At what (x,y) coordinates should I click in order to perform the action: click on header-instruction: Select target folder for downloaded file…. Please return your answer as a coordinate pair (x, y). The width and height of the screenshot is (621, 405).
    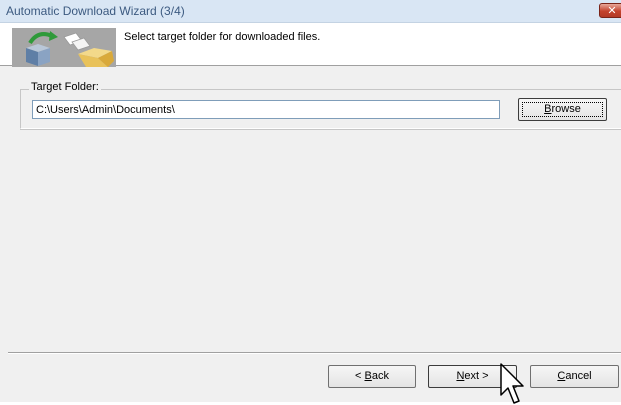
    Looking at the image, I should click on (222, 37).